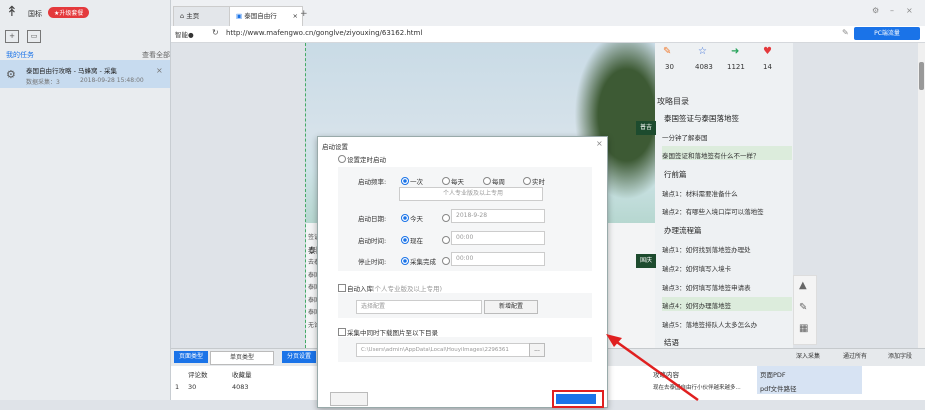  I want to click on schedule-label: 设置定时启动, so click(366, 160).